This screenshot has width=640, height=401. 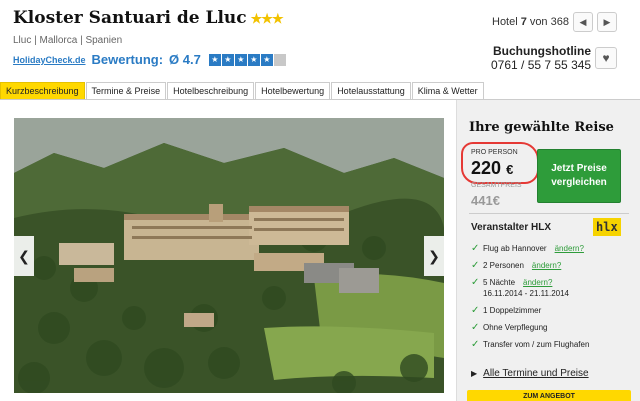 I want to click on gallery-prev-button: ❮, so click(x=24, y=256).